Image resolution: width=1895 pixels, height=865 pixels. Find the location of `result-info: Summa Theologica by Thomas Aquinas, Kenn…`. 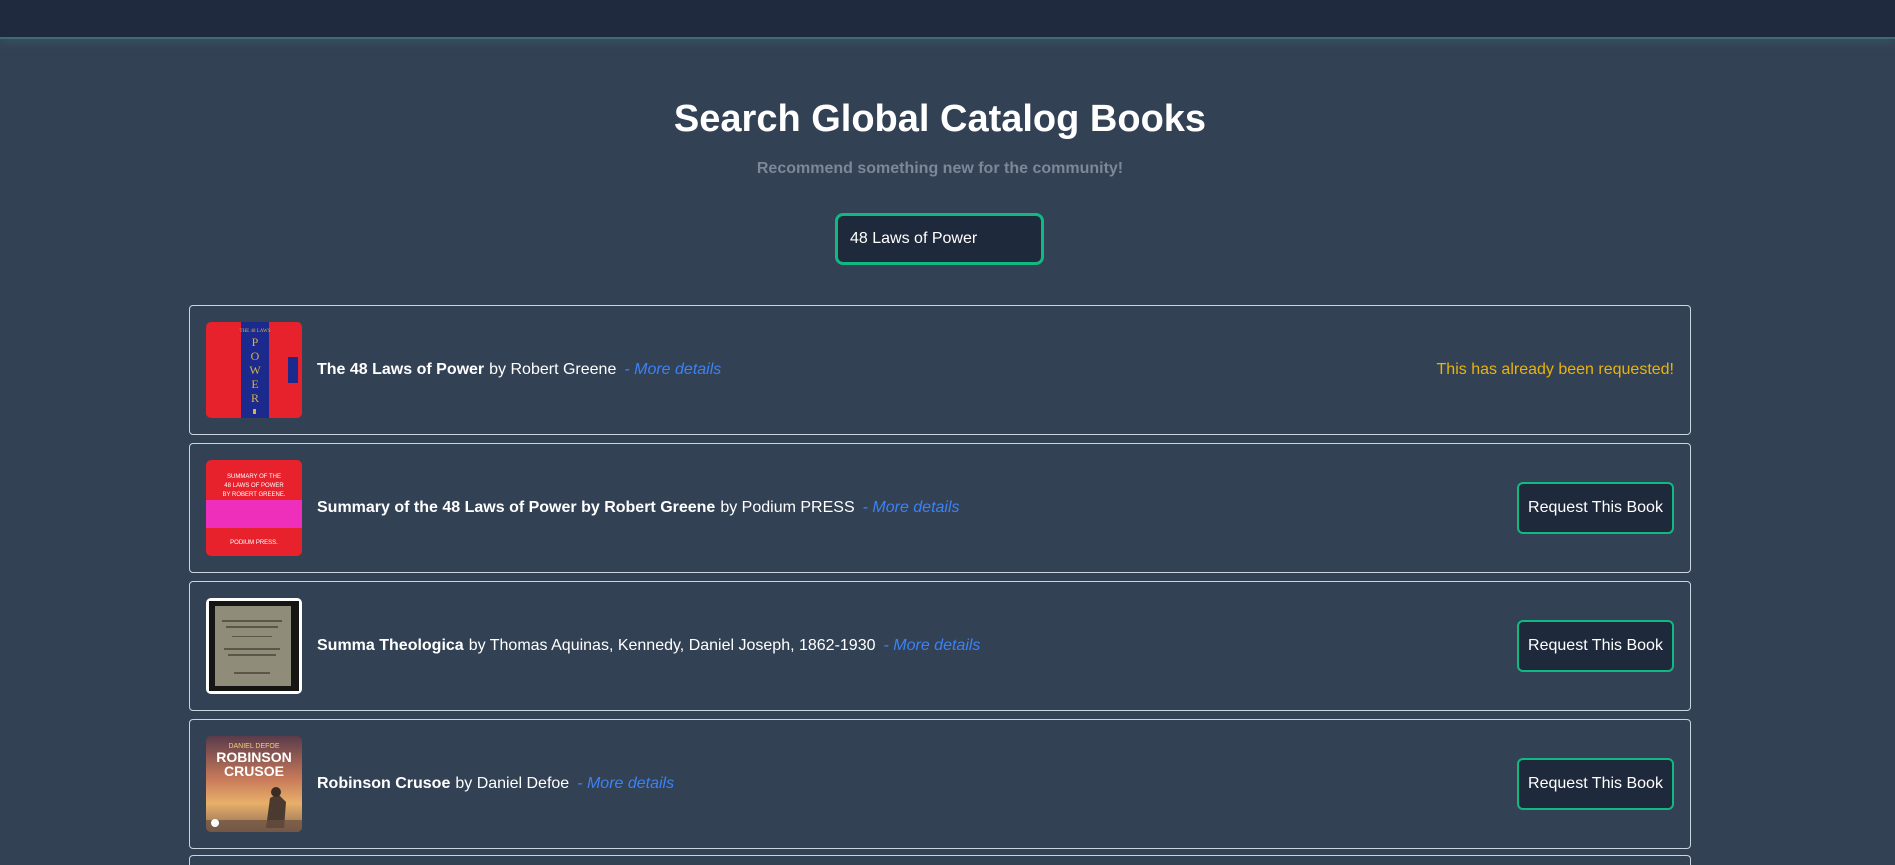

result-info: Summa Theologica by Thomas Aquinas, Kenn… is located at coordinates (648, 646).